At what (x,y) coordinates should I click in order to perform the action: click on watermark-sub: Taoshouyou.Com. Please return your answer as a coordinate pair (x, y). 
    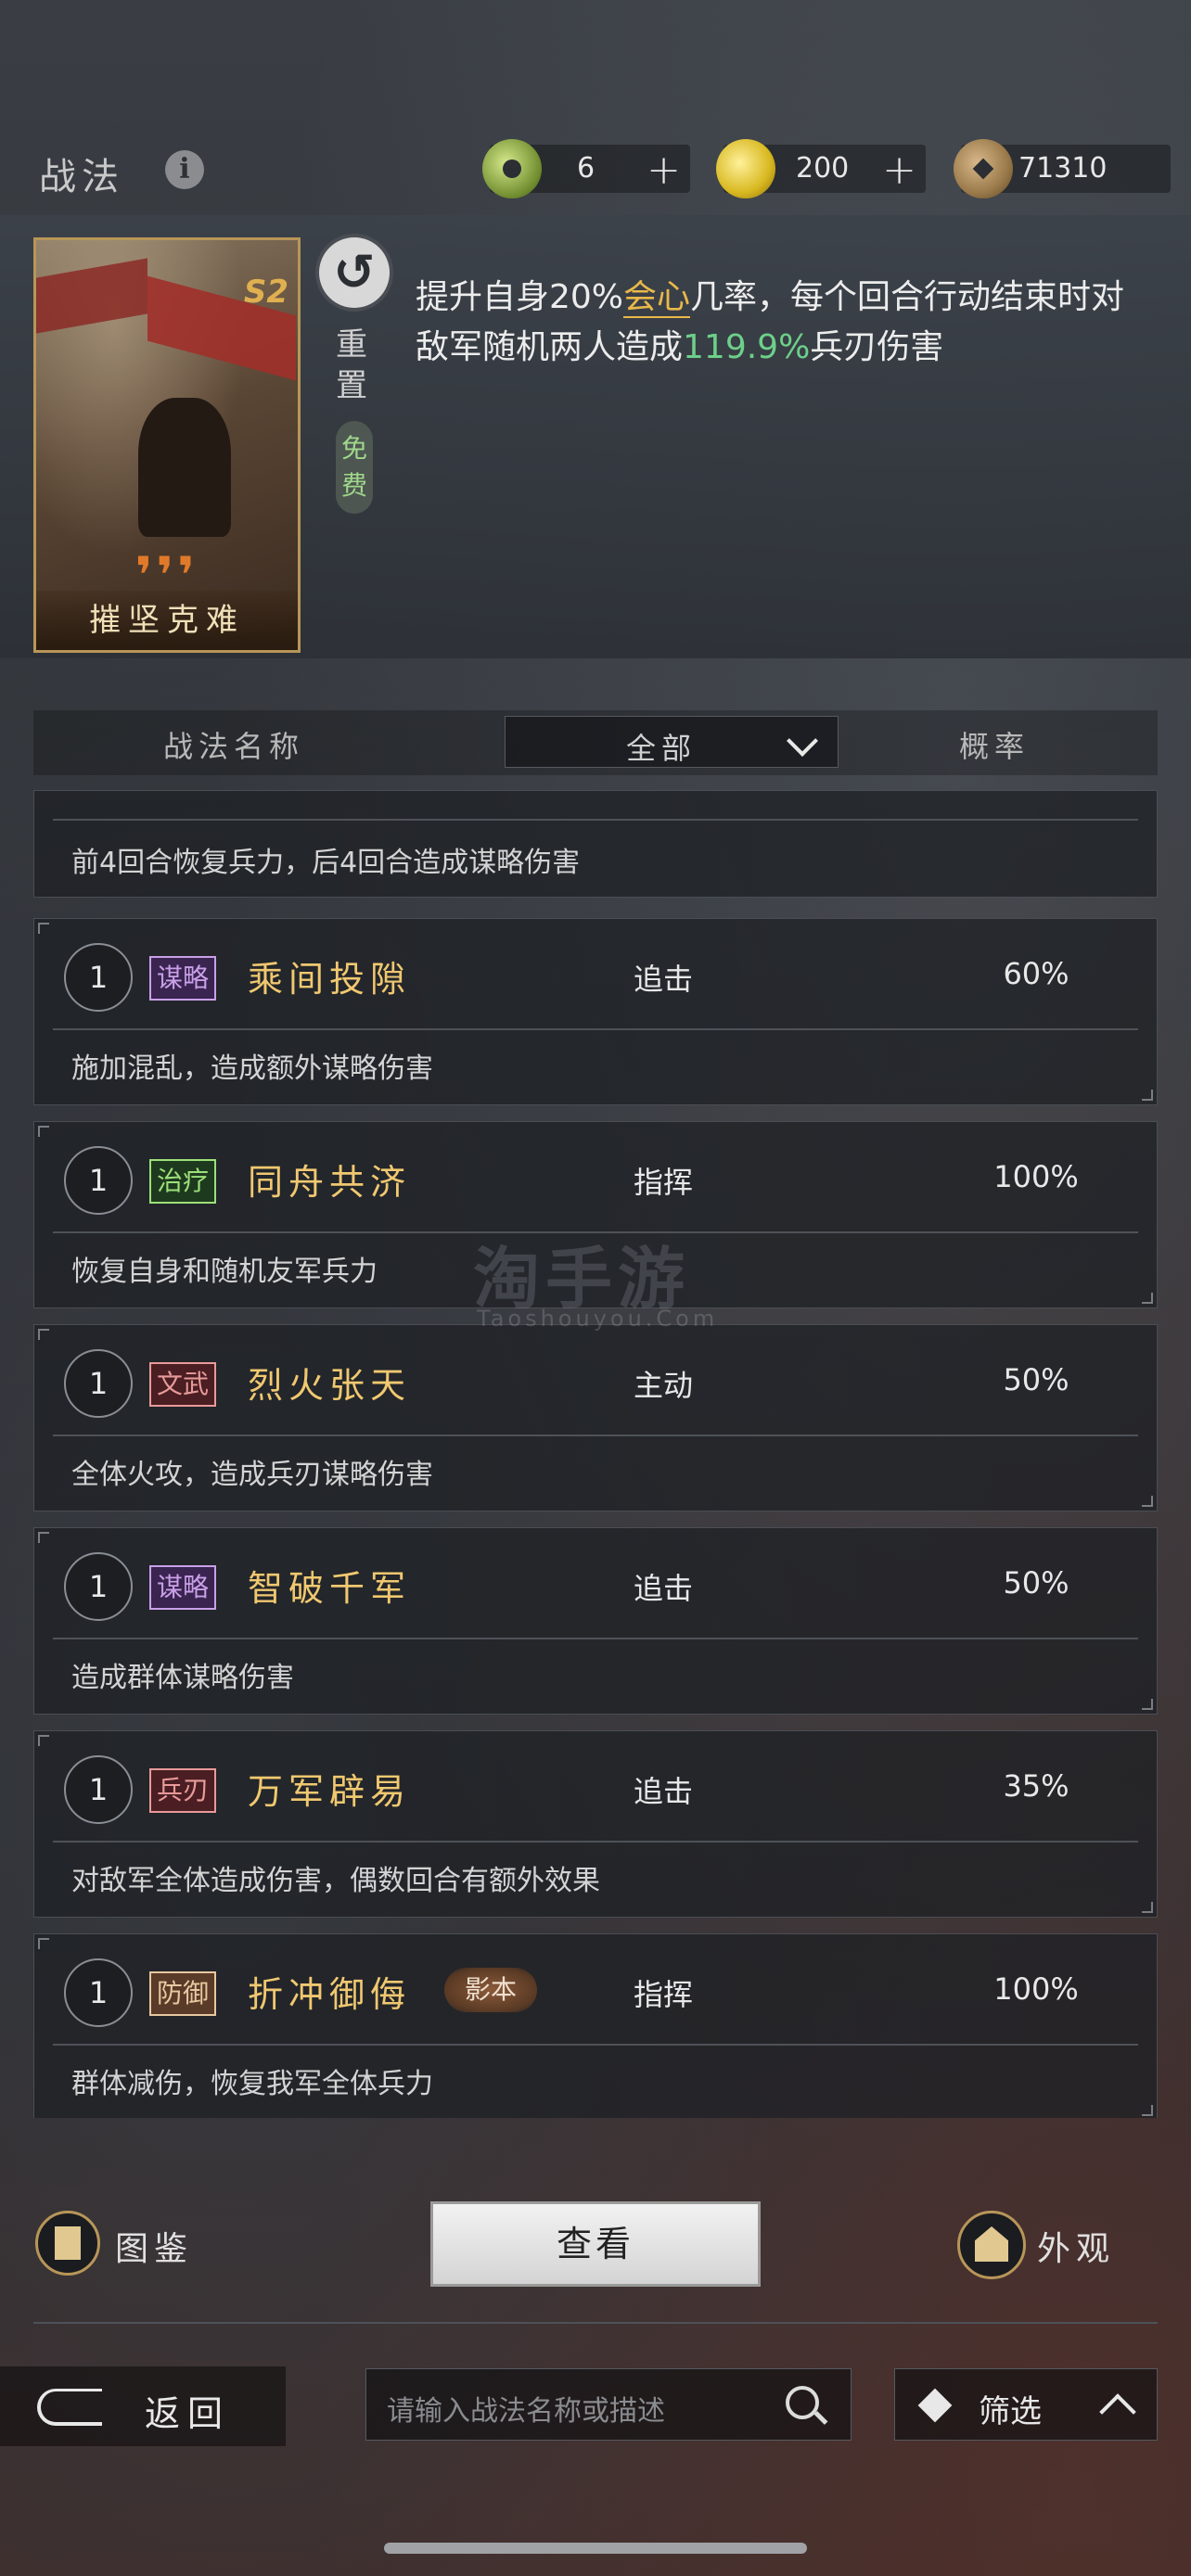
    Looking at the image, I should click on (598, 1319).